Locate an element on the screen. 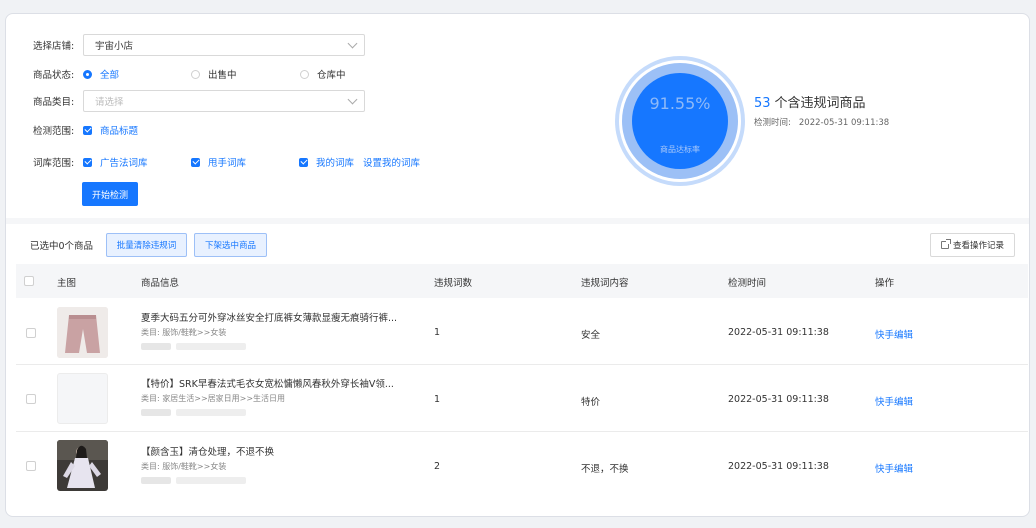 This screenshot has width=1036, height=528. product-category: 类目: 家居生活>>居家日用>>生活日用 is located at coordinates (213, 398).